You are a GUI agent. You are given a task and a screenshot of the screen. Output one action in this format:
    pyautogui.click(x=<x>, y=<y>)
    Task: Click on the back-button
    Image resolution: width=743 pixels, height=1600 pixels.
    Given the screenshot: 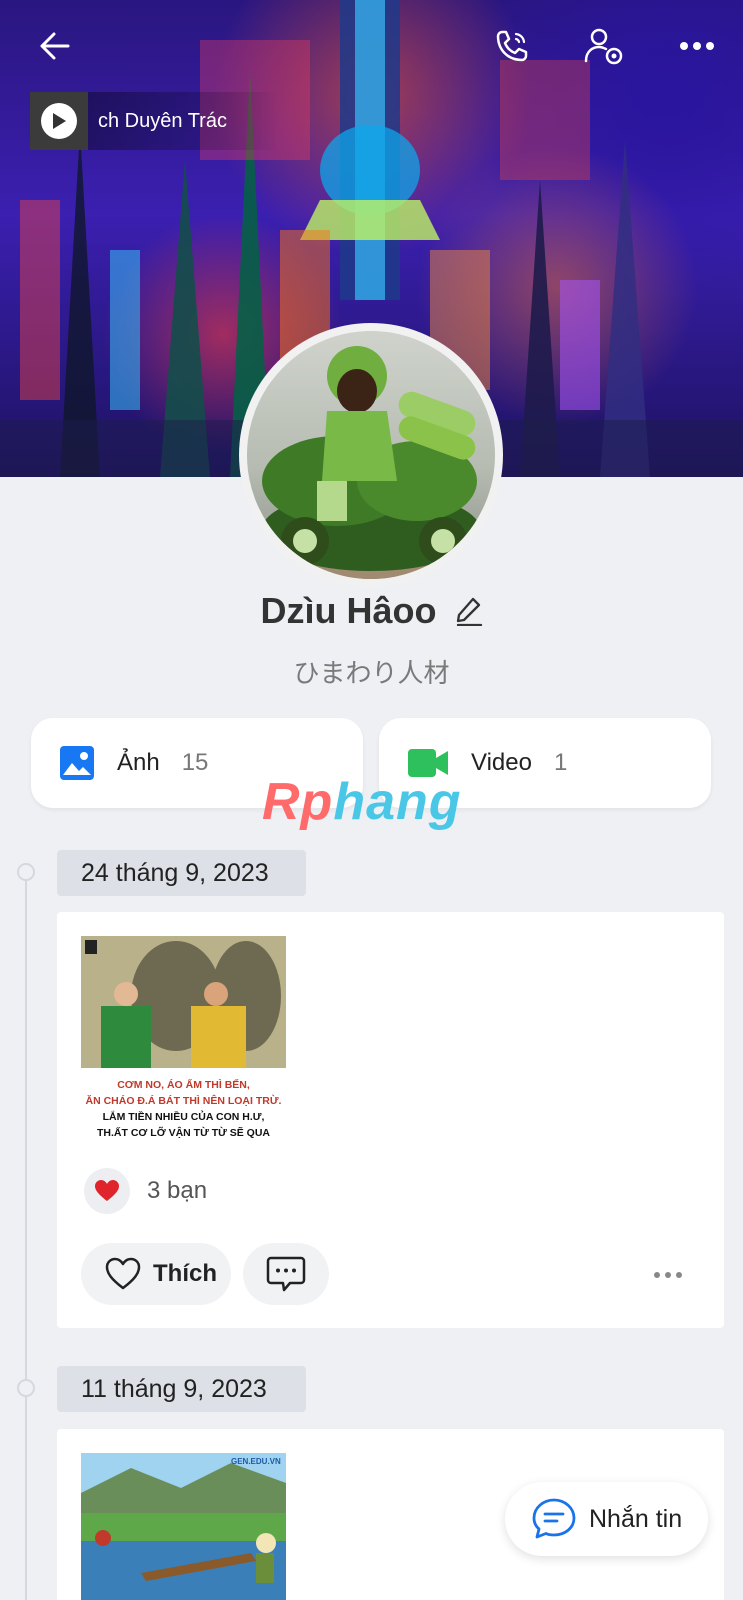 What is the action you would take?
    pyautogui.click(x=54, y=46)
    